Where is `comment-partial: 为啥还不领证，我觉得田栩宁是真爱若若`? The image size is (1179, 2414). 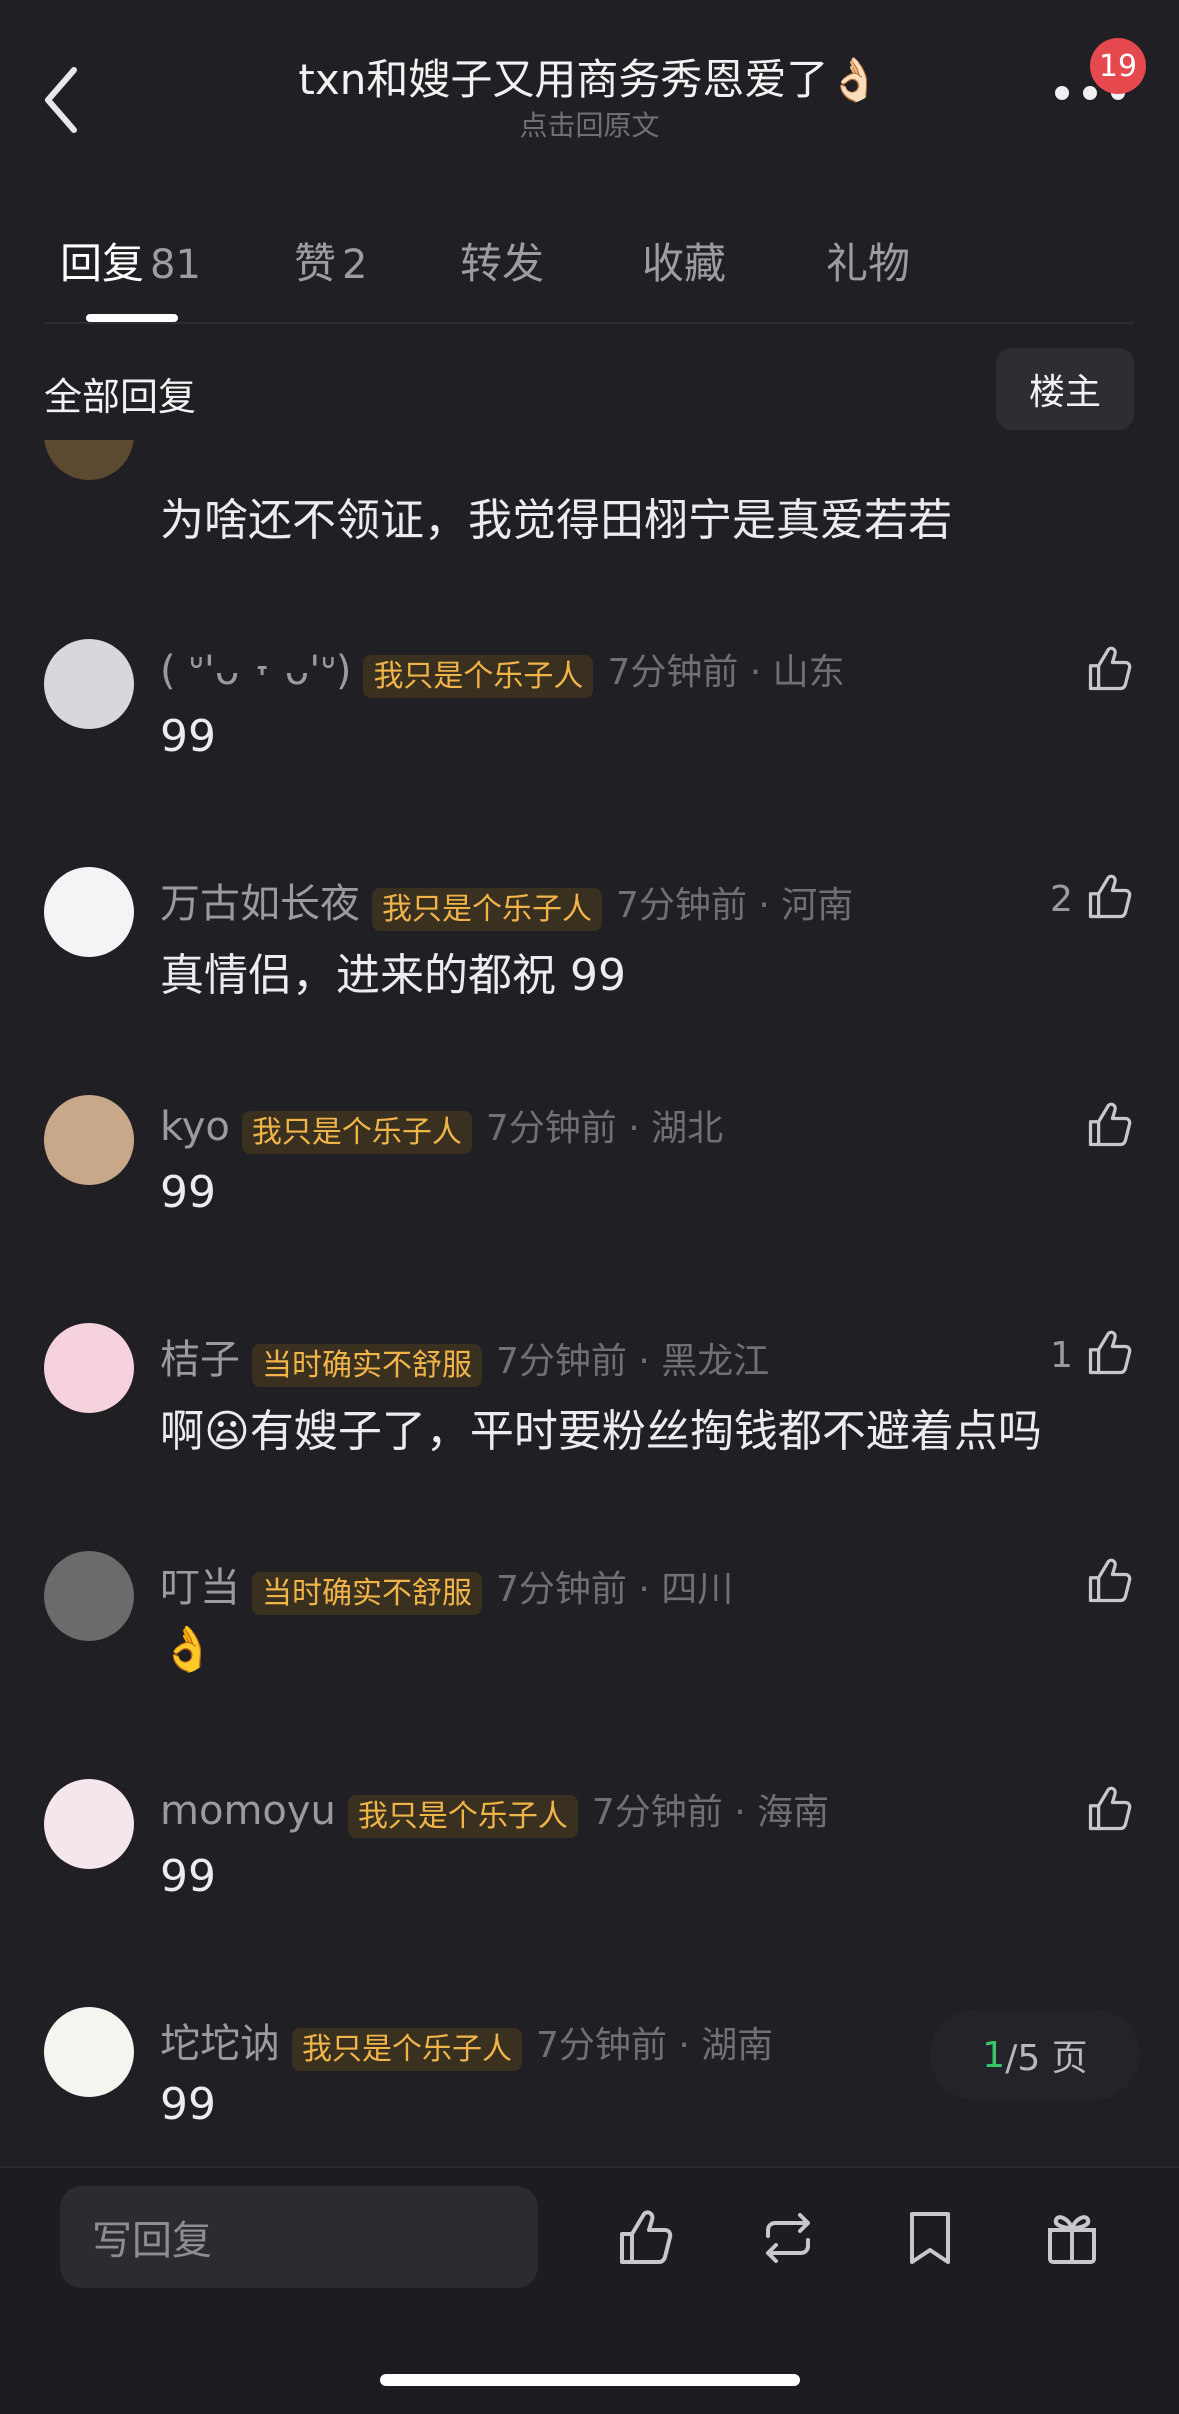
comment-partial: 为啥还不领证，我觉得田栩宁是真爱若若 is located at coordinates (589, 495).